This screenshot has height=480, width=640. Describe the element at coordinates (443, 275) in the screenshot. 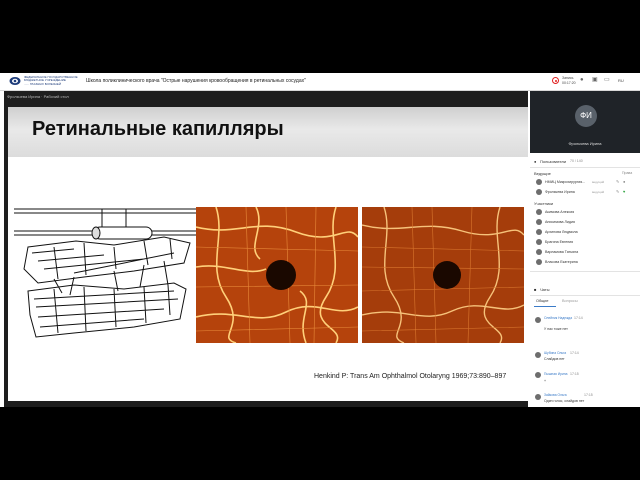

I see `oct-angiography-image-right` at that location.